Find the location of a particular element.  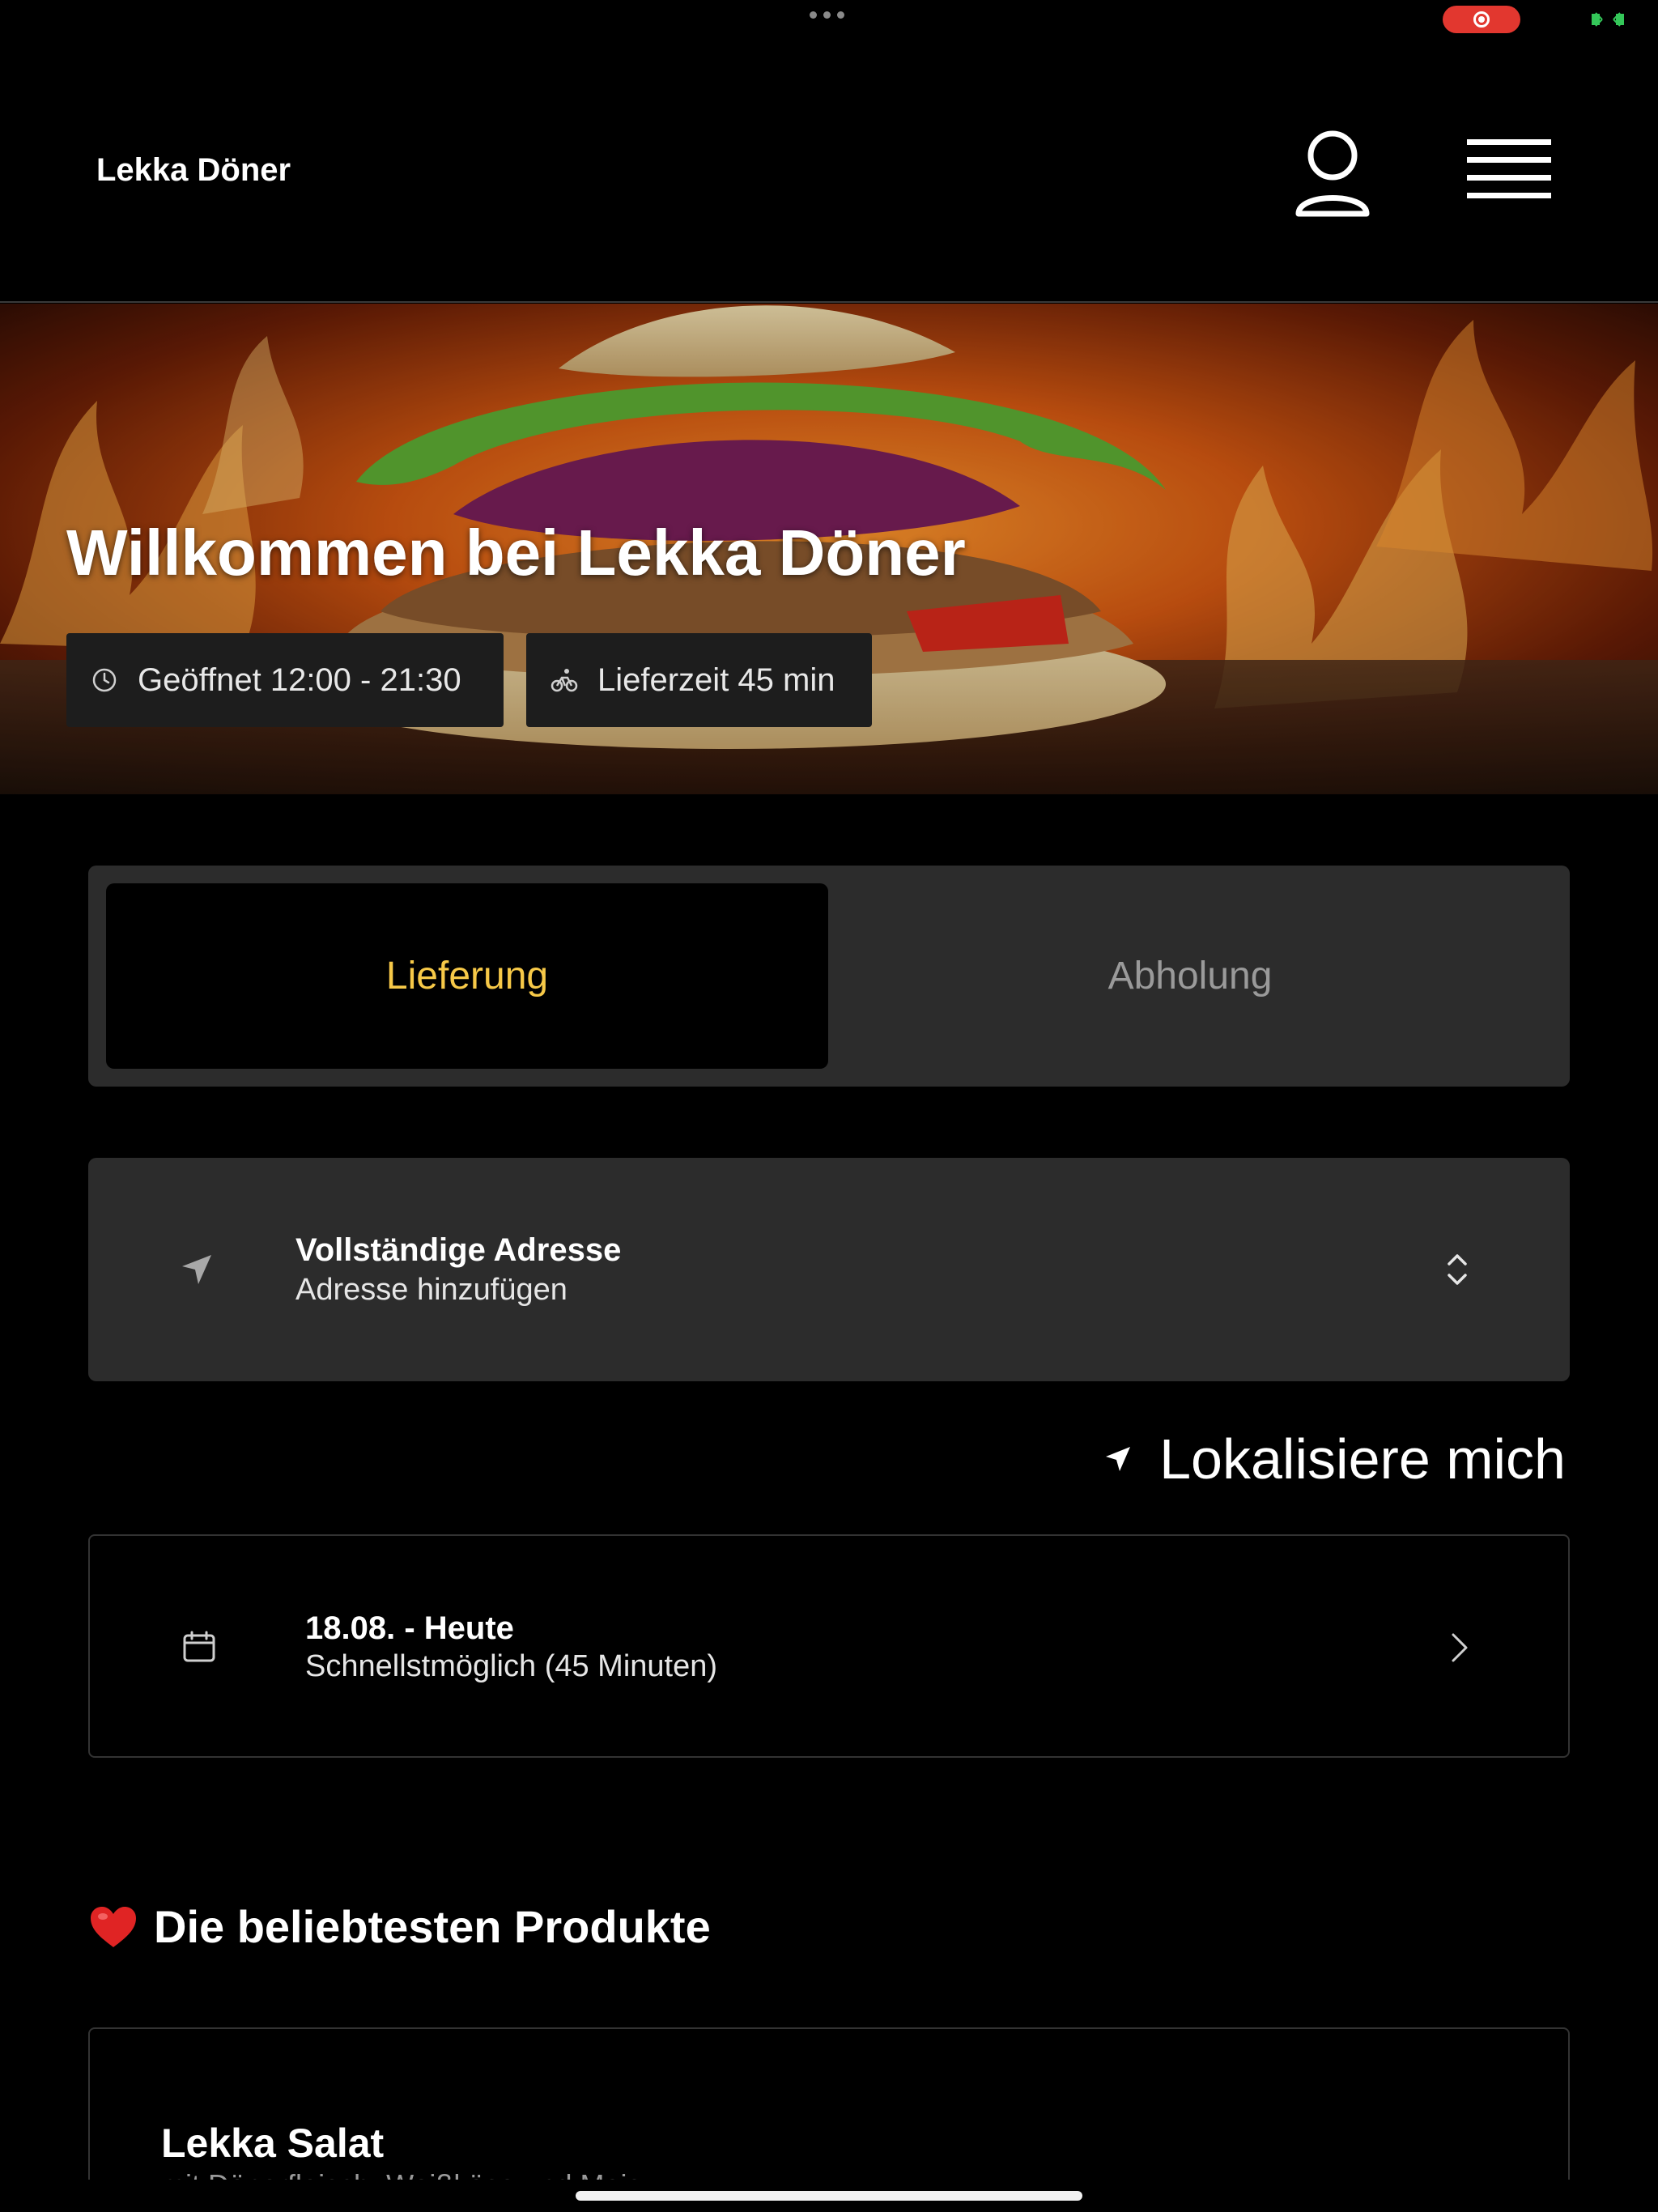

order-mode-toggle: Lieferung Abholung is located at coordinates (829, 977).